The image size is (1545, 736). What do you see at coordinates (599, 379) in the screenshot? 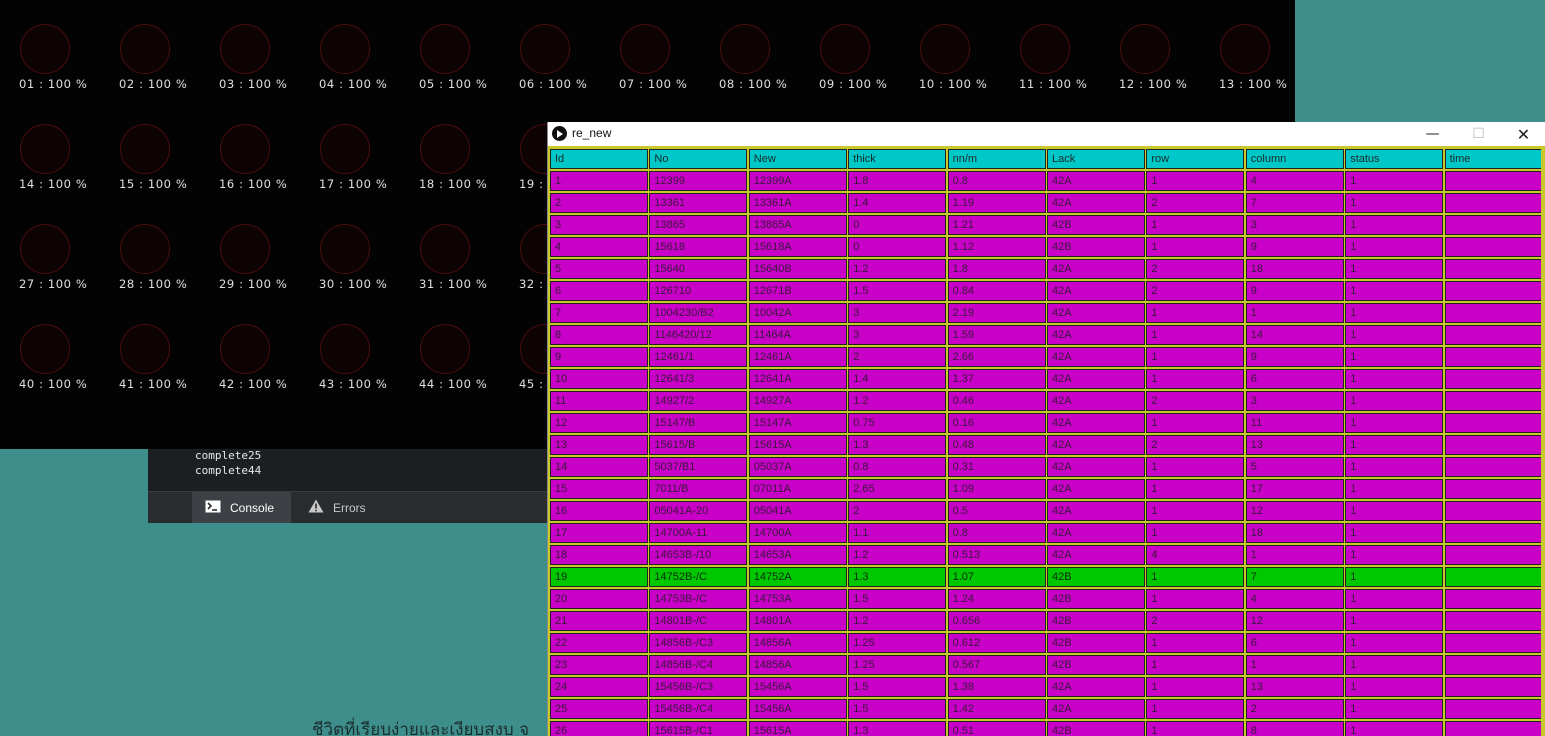
I see `table-cell: 10` at bounding box center [599, 379].